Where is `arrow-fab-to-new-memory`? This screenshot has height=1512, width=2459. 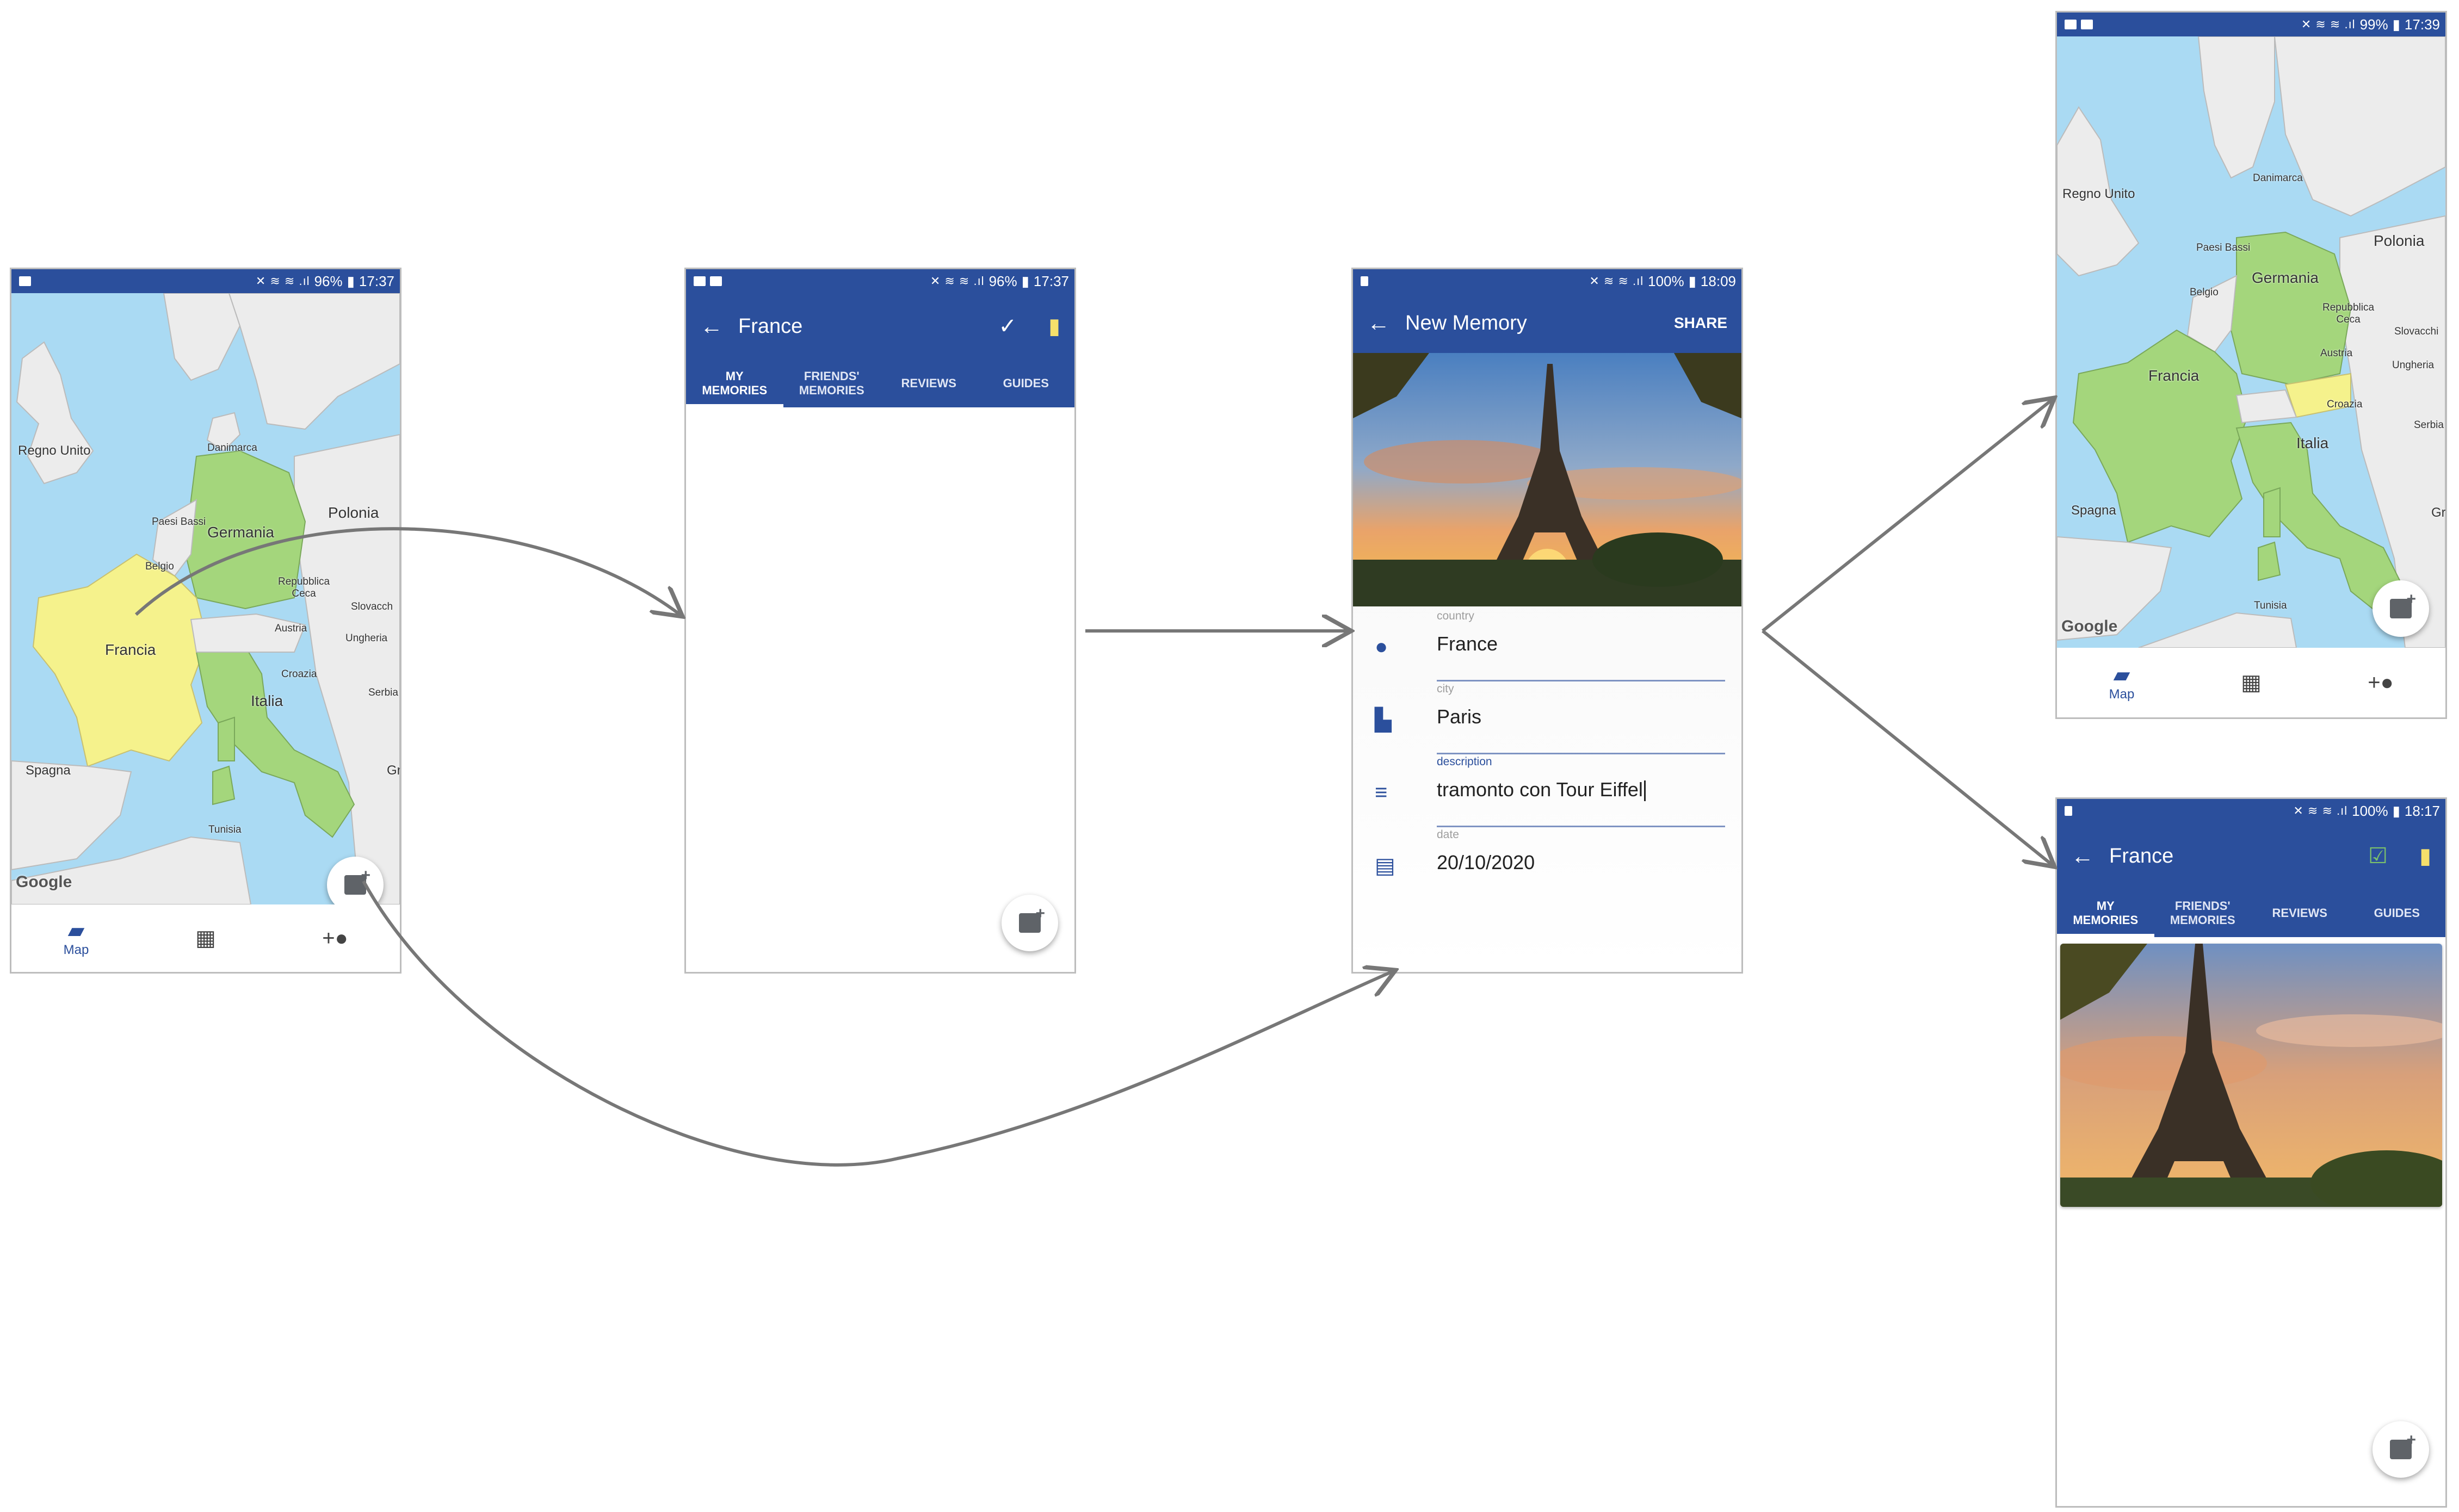
arrow-fab-to-new-memory is located at coordinates (878, 1023).